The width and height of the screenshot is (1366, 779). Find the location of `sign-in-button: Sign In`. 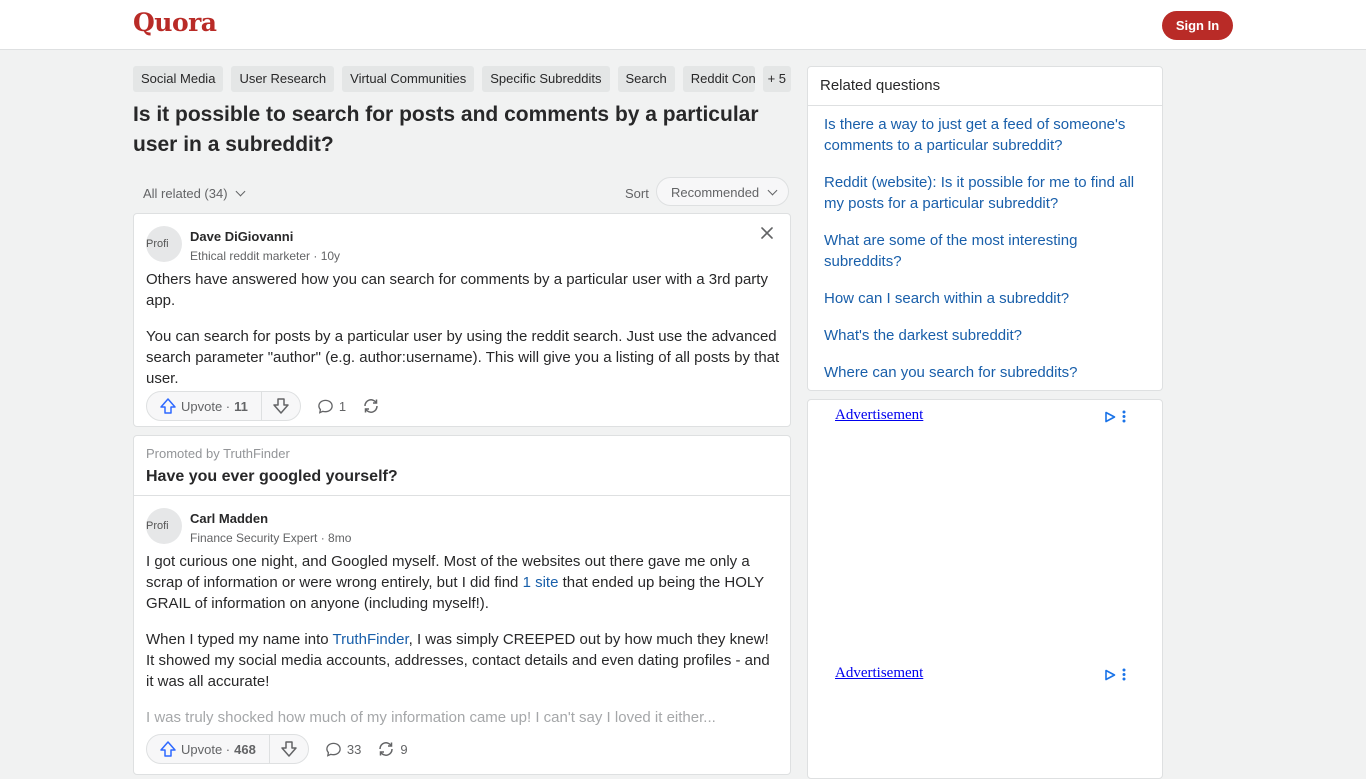

sign-in-button: Sign In is located at coordinates (1197, 25).